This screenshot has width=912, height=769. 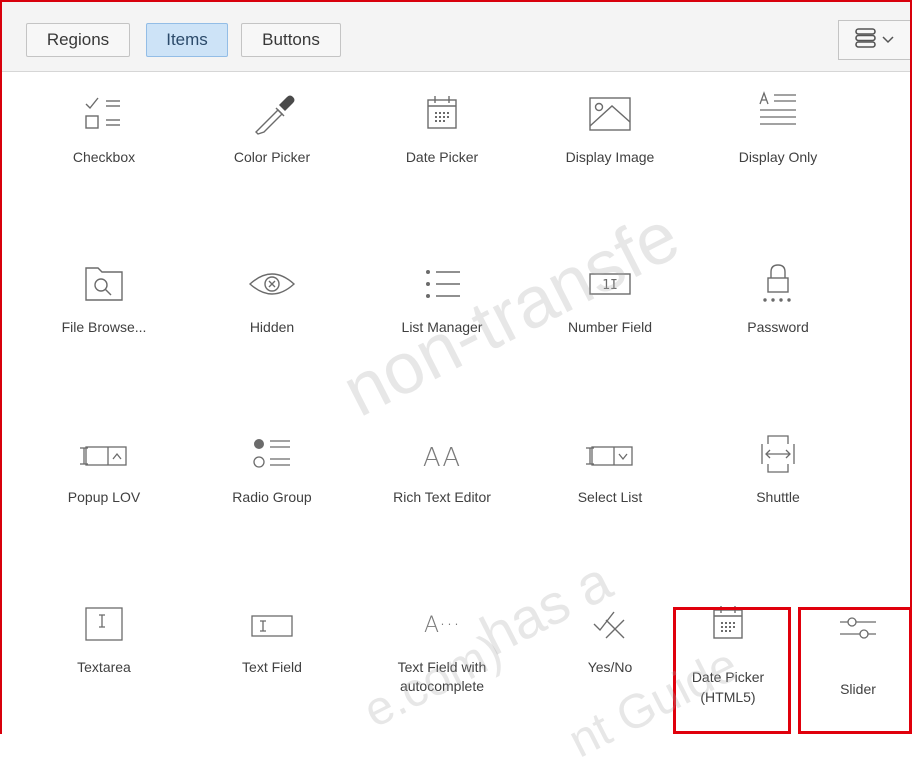 I want to click on select-list-icon, so click(x=610, y=454).